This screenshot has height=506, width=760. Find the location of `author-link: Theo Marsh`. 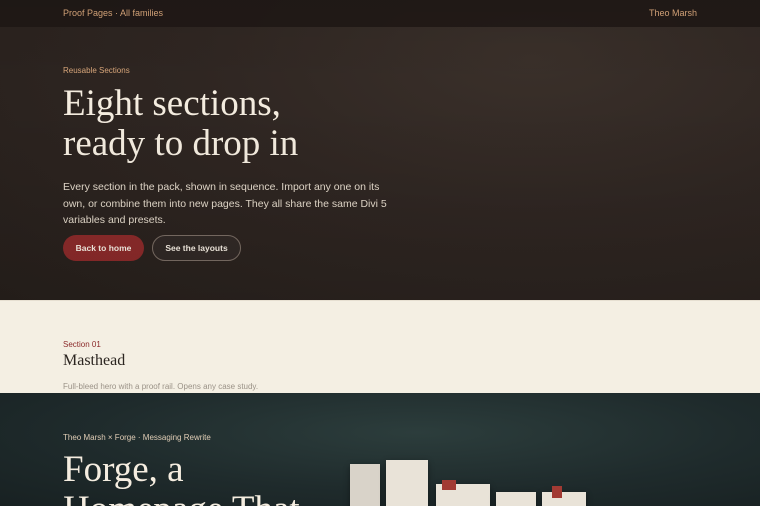

author-link: Theo Marsh is located at coordinates (673, 13).